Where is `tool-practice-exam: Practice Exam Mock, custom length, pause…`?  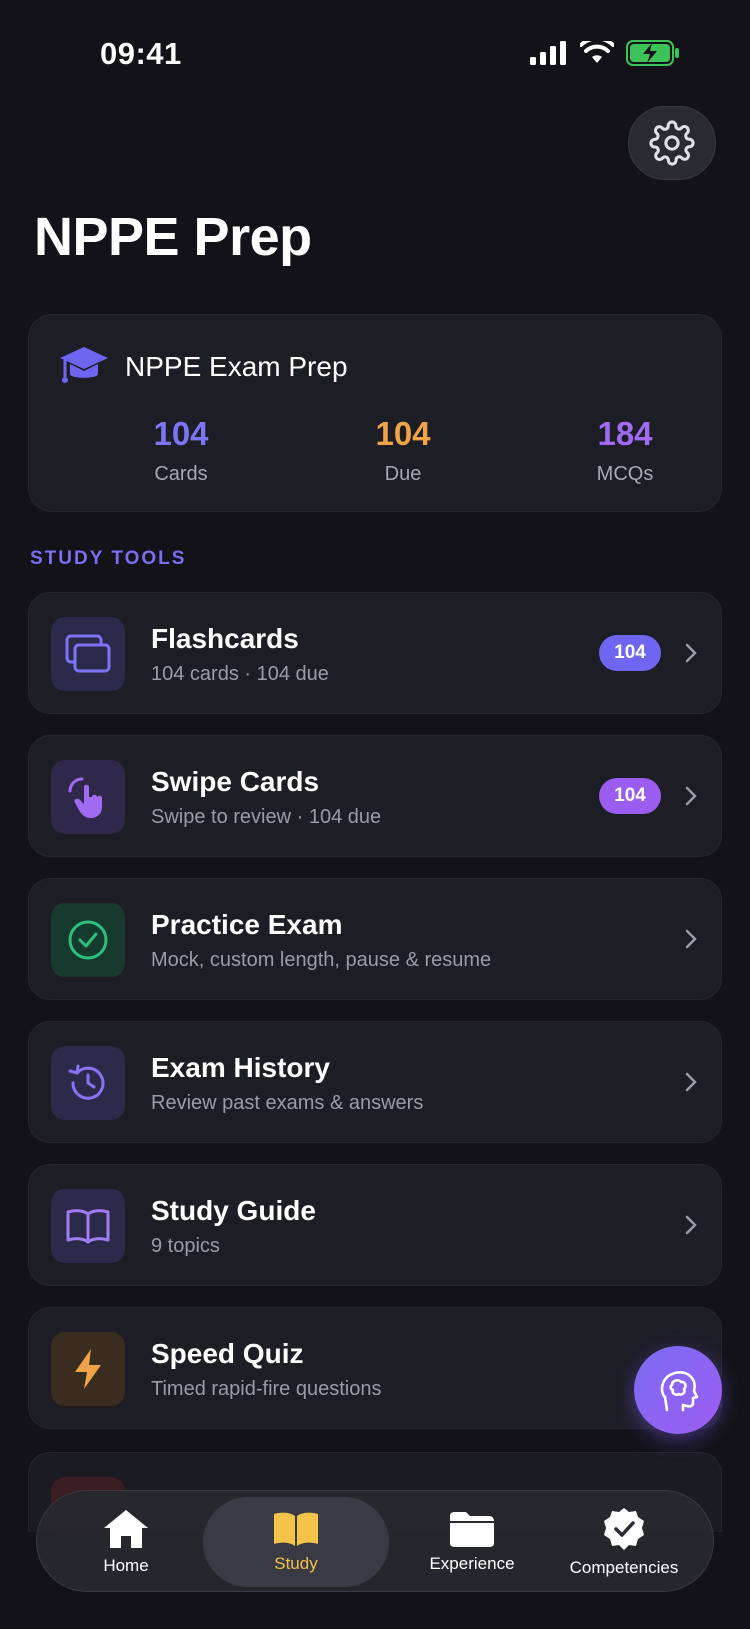
tool-practice-exam: Practice Exam Mock, custom length, pause… is located at coordinates (375, 939).